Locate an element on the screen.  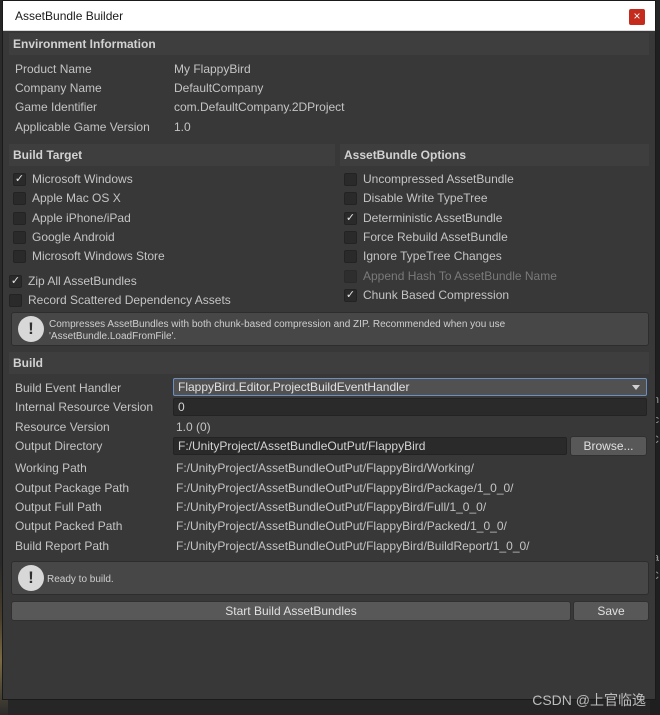
save-button: Save is located at coordinates (611, 611).